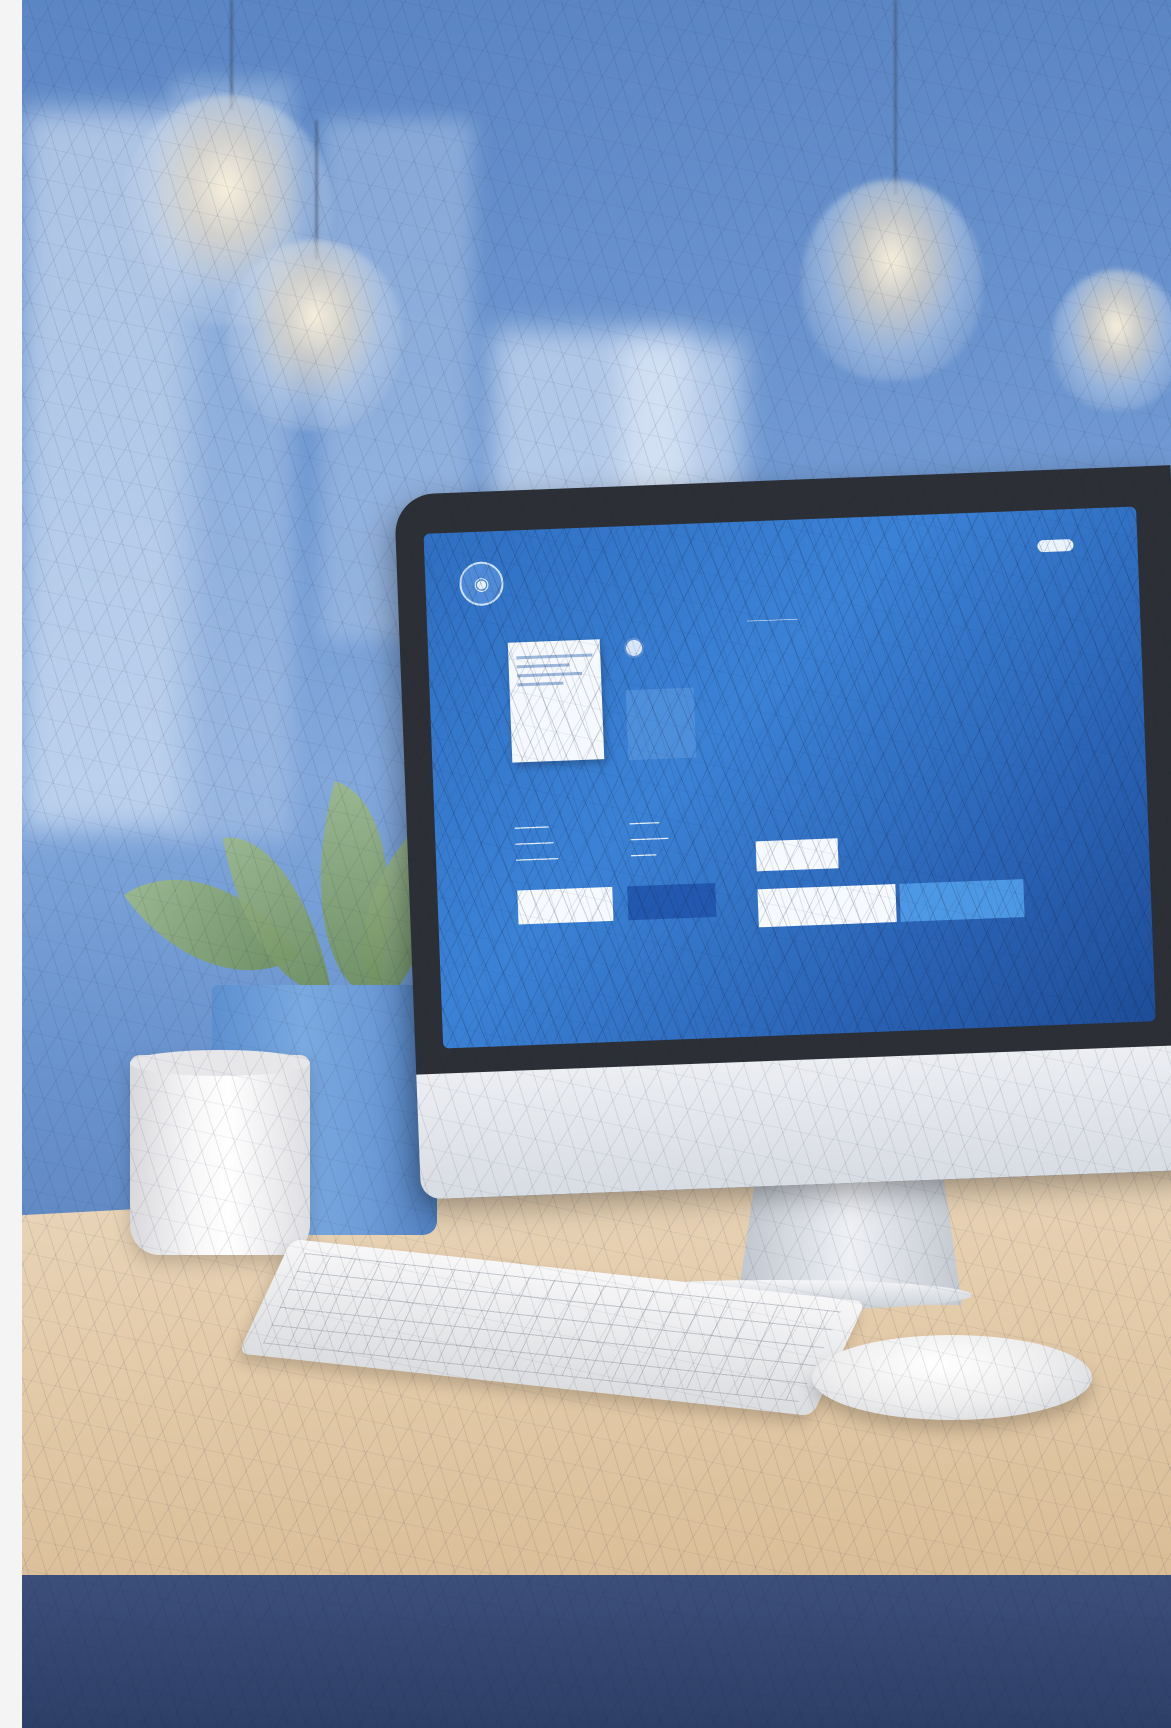  Describe the element at coordinates (962, 900) in the screenshot. I see `screen-button-alt` at that location.